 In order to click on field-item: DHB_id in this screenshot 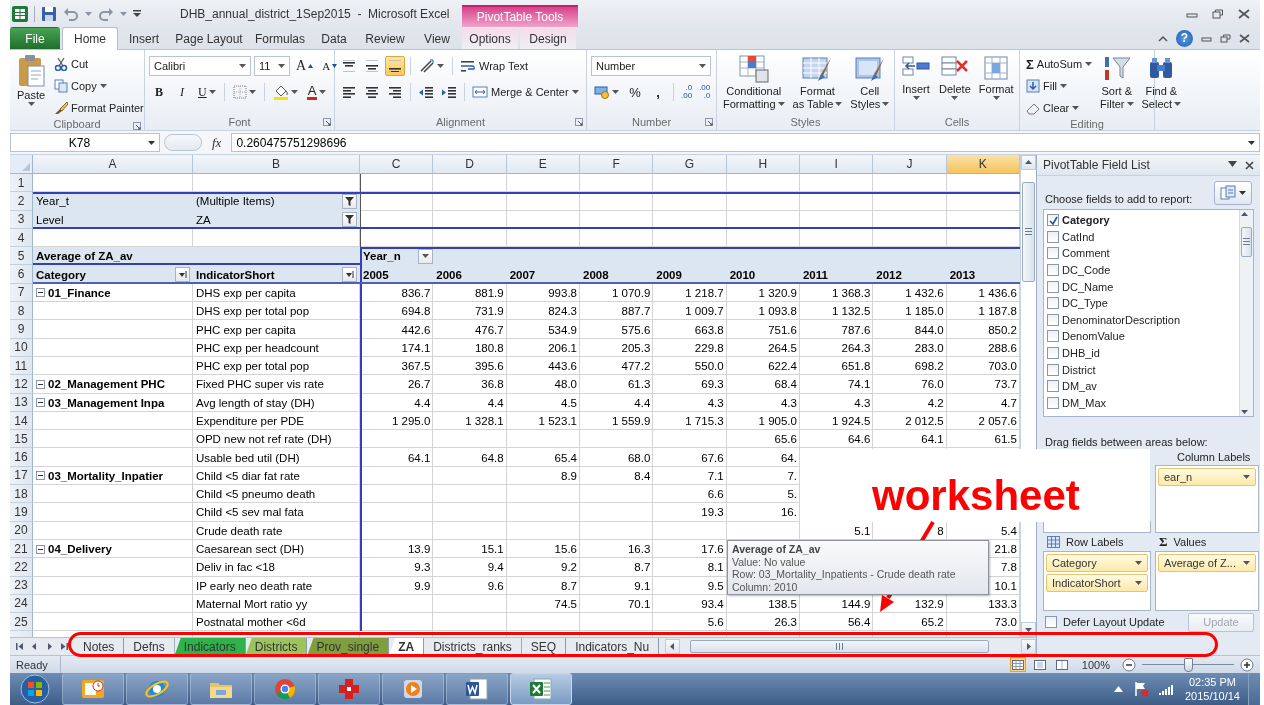, I will do `click(1141, 353)`.